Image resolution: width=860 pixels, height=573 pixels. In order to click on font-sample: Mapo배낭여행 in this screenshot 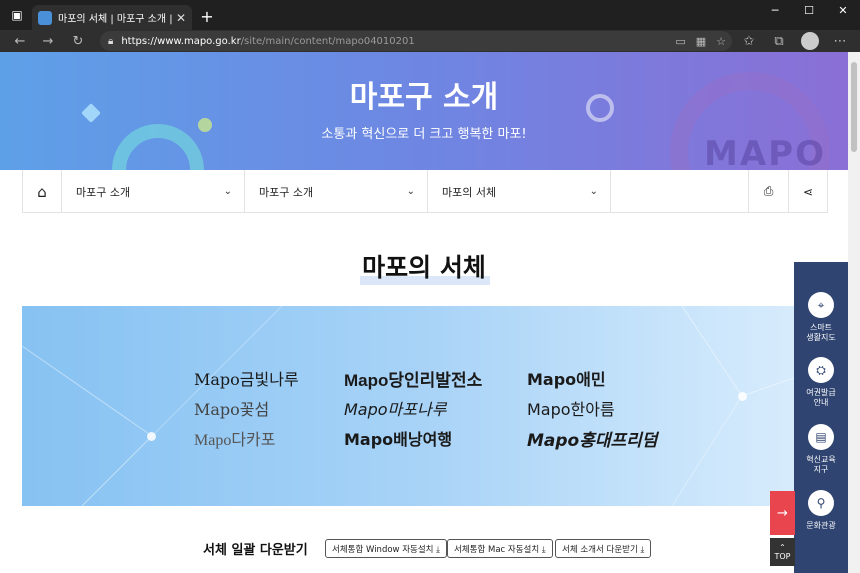, I will do `click(398, 439)`.